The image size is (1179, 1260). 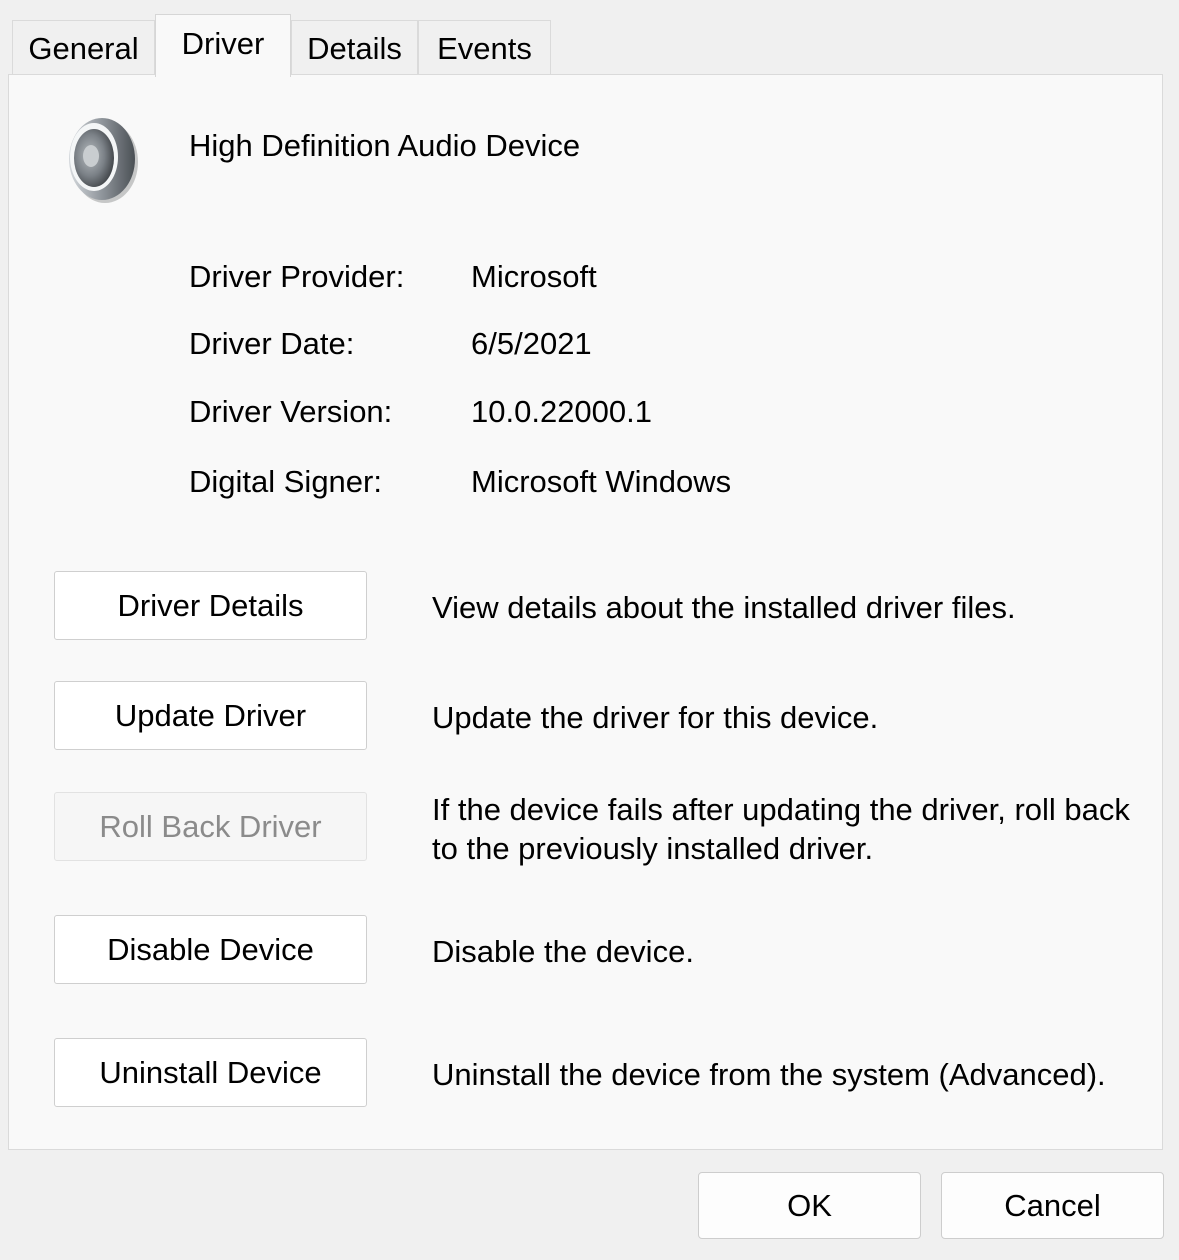 I want to click on driver-details-button: Driver Details, so click(x=210, y=605).